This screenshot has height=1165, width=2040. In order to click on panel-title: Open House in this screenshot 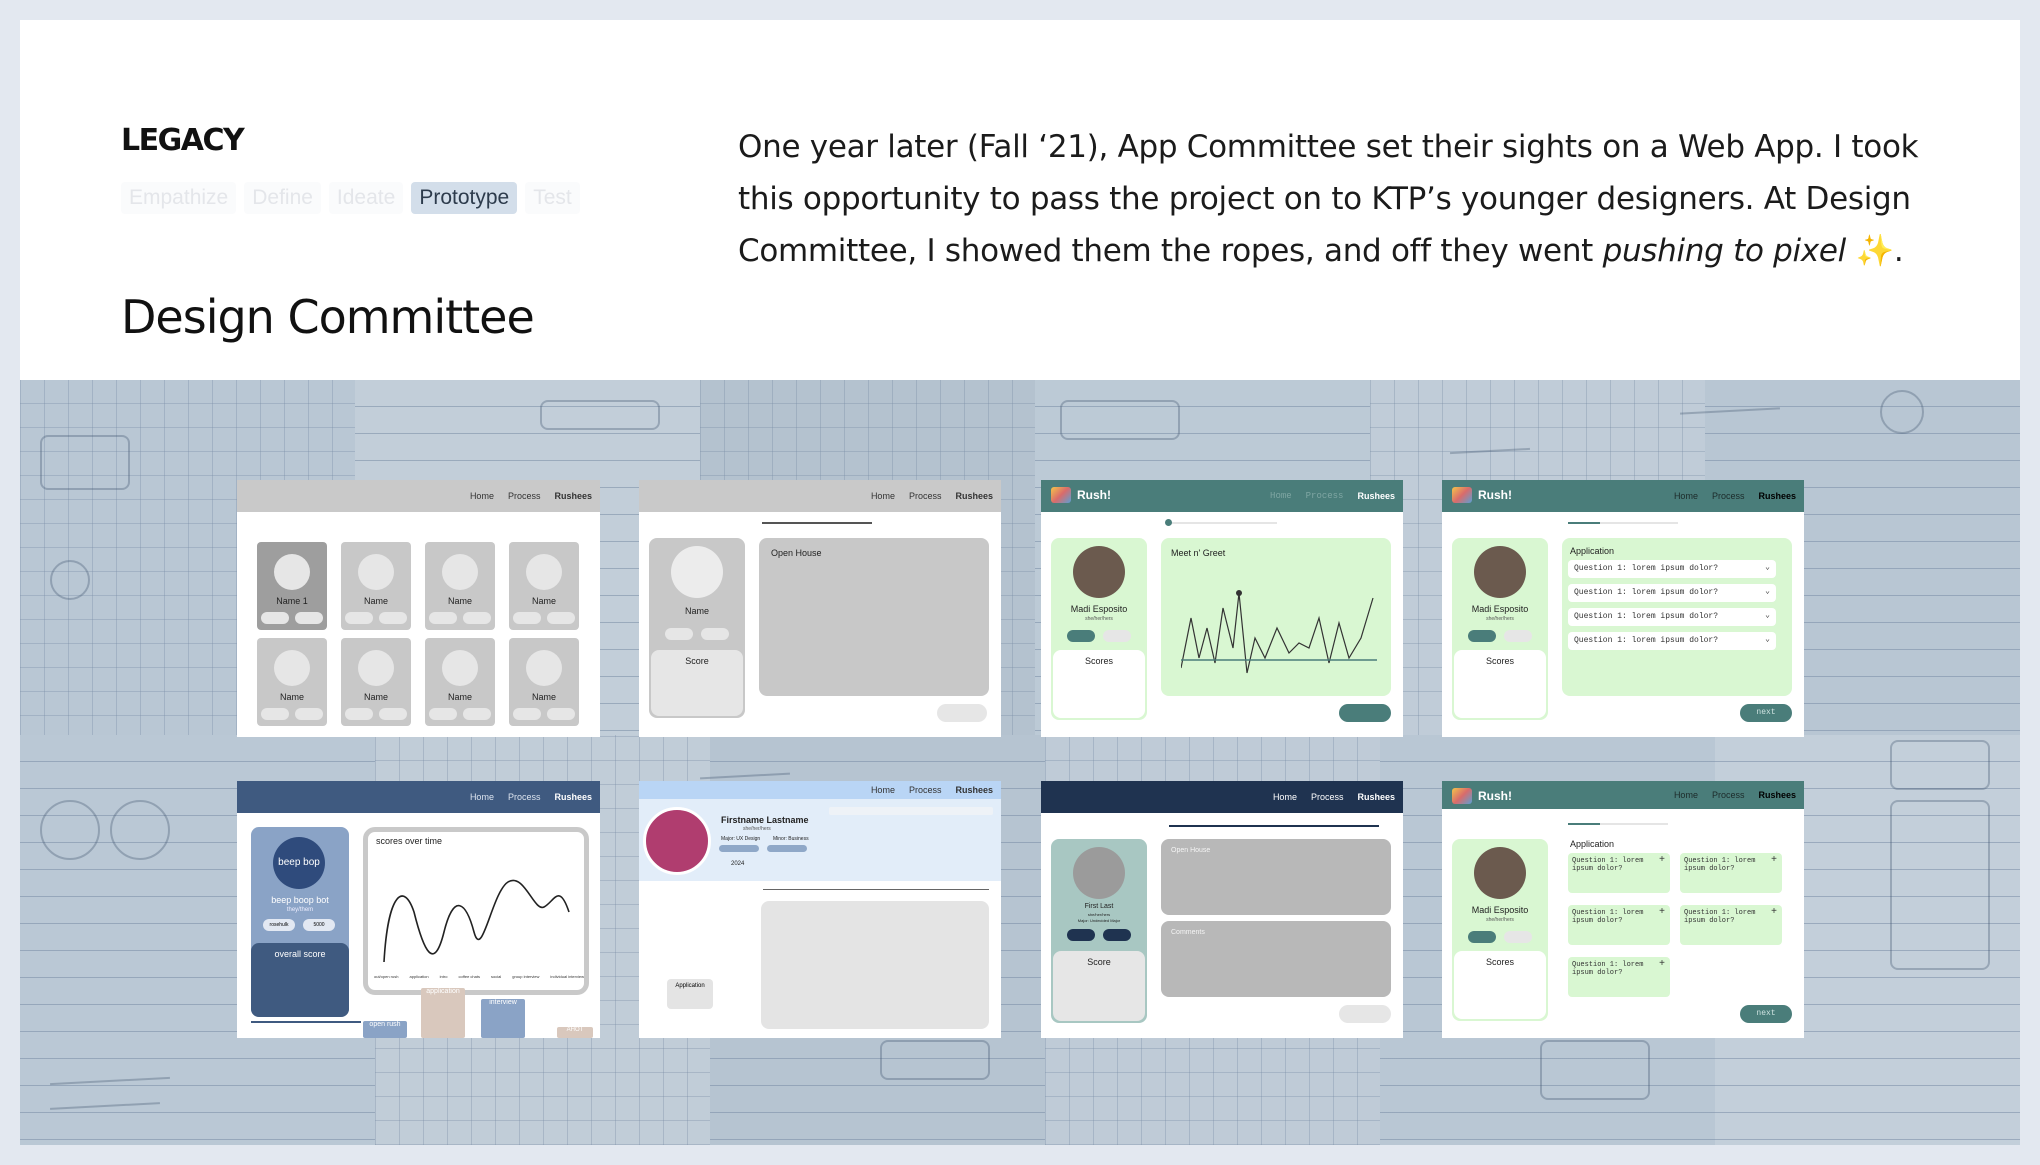, I will do `click(796, 553)`.